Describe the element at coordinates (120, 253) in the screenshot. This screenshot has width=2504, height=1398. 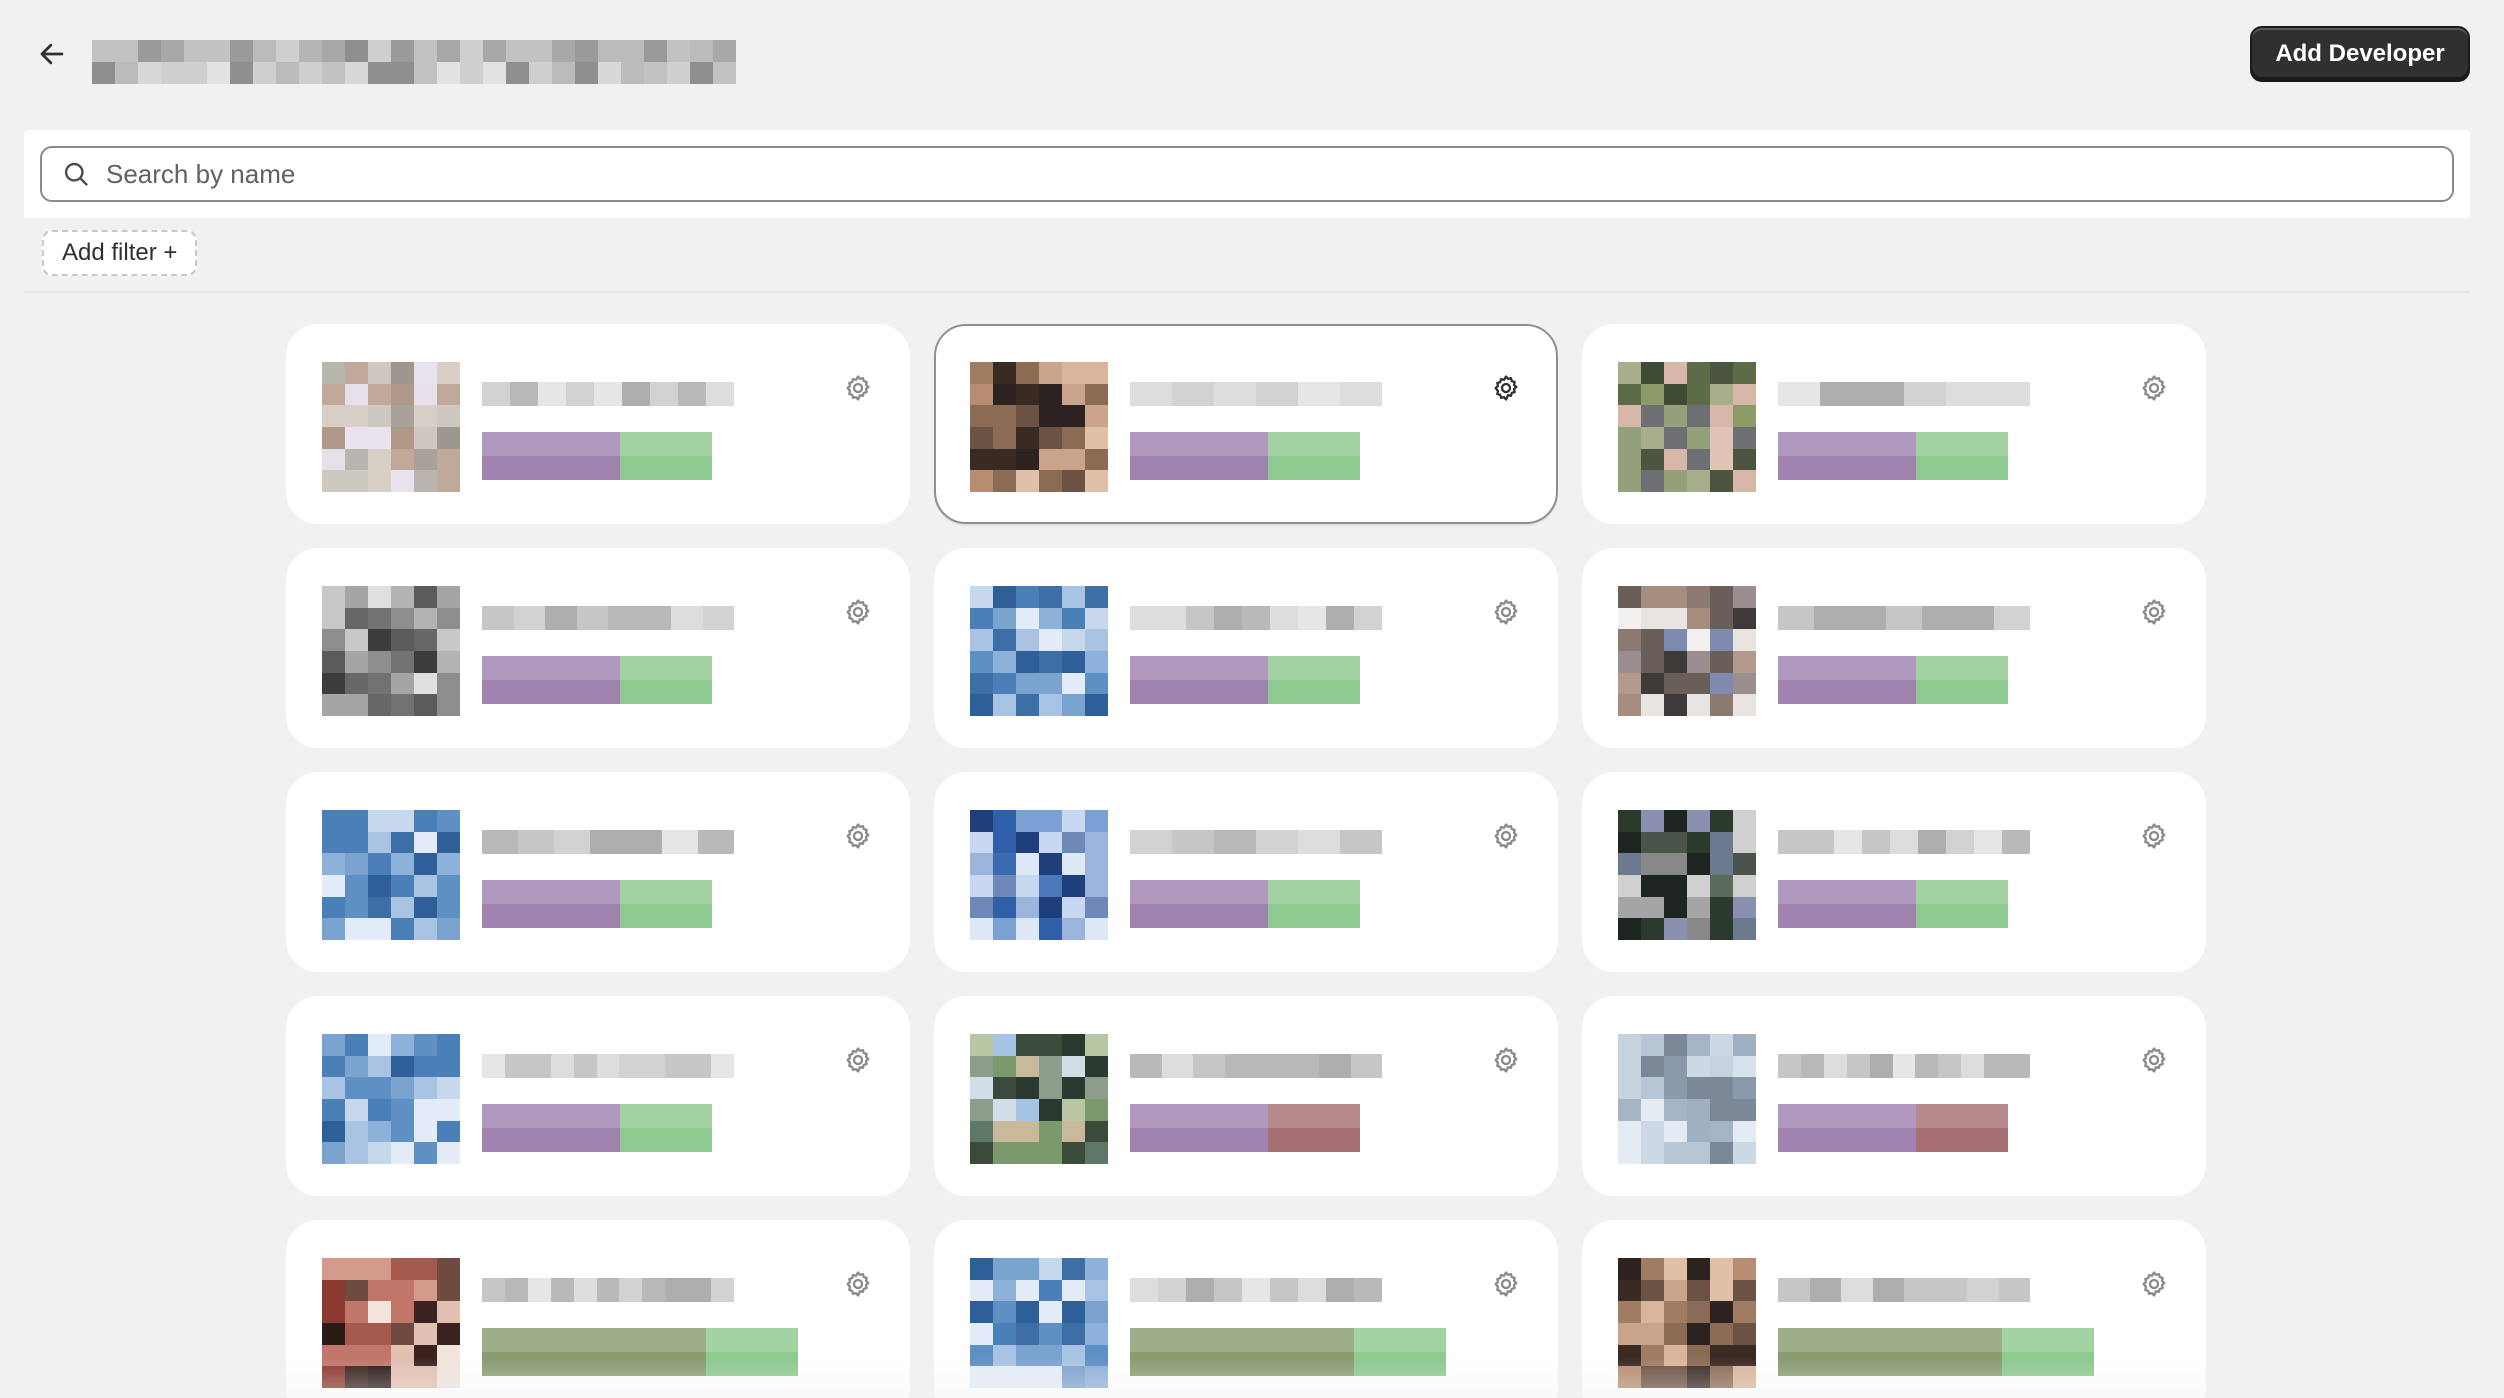
I see `add-filter-button: Add filter +` at that location.